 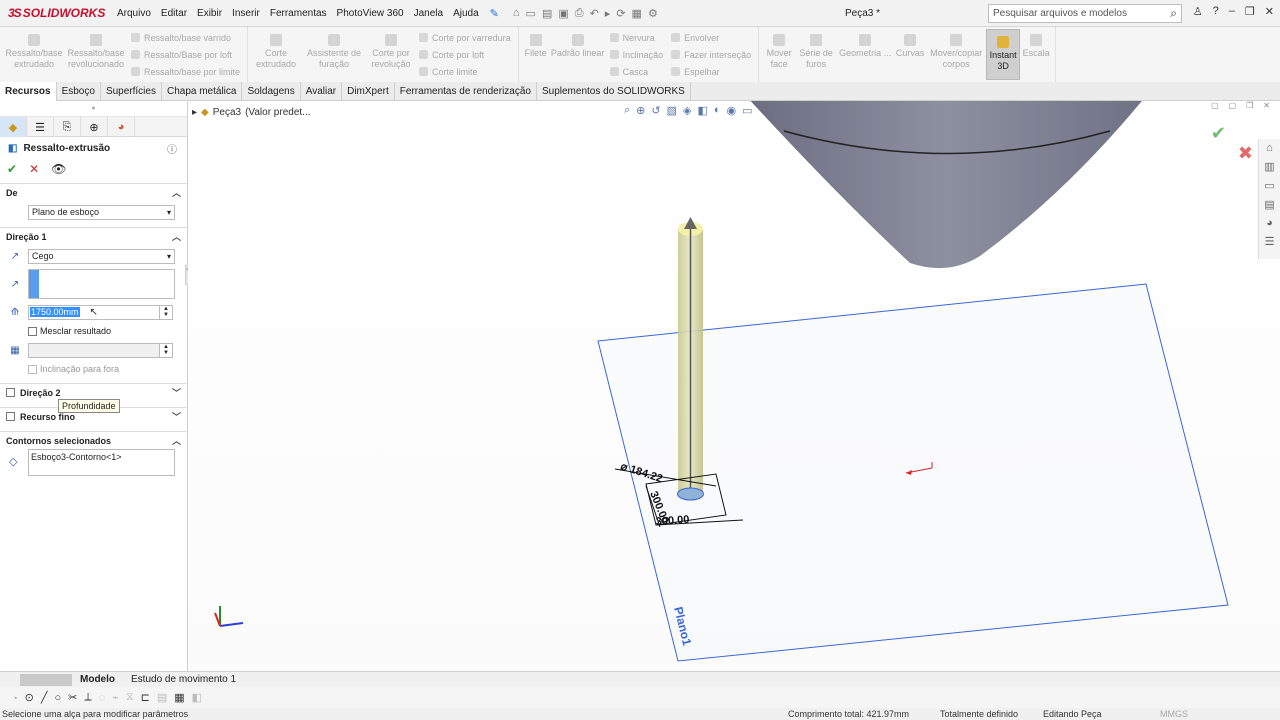 I want to click on menu-janela: Janela, so click(x=428, y=13).